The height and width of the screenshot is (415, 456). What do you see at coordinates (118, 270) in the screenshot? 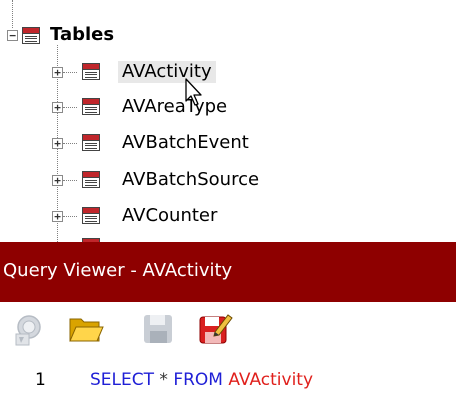
I see `query-viewer-title: Query Viewer - AVActivity` at bounding box center [118, 270].